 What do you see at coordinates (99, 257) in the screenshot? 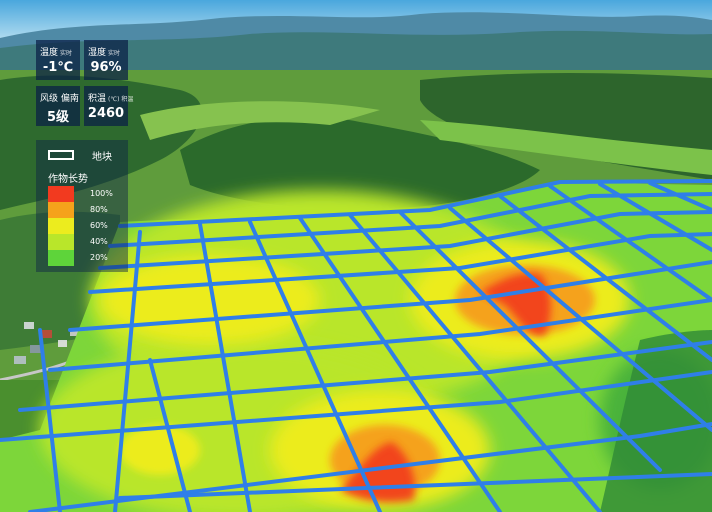
I see `legend-label-20: 20%` at bounding box center [99, 257].